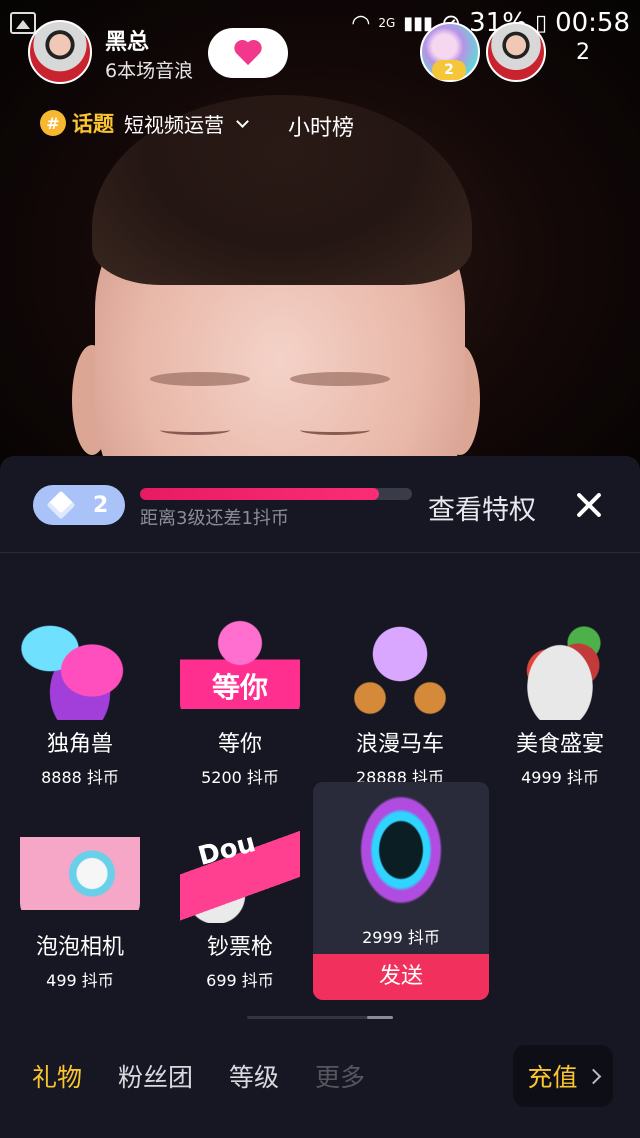  I want to click on recharge-button: 充值, so click(563, 1076).